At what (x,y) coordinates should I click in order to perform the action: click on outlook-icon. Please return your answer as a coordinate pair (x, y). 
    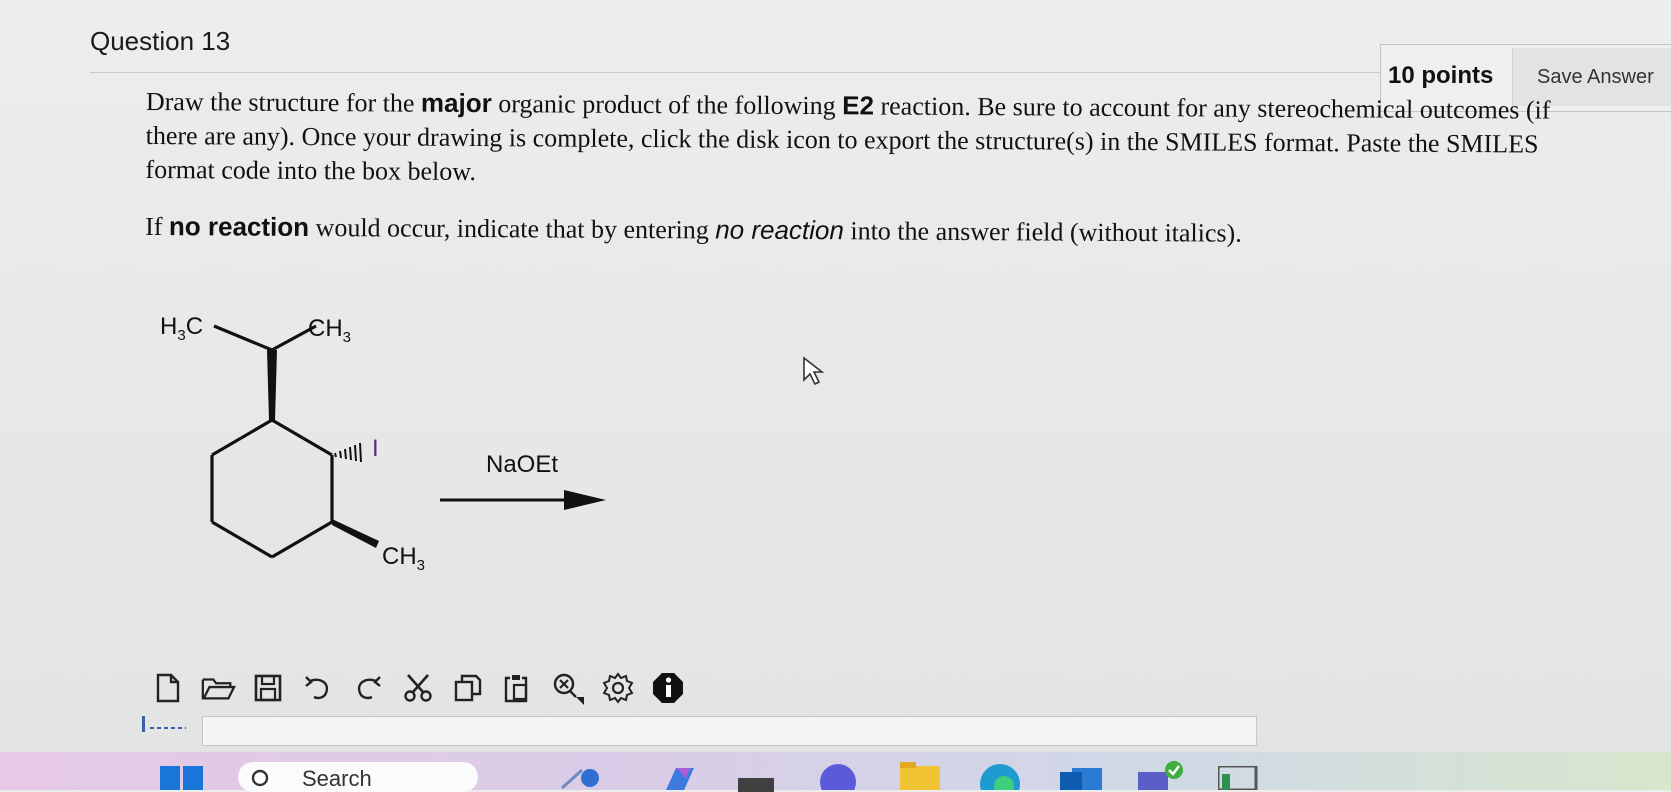
    Looking at the image, I should click on (1082, 776).